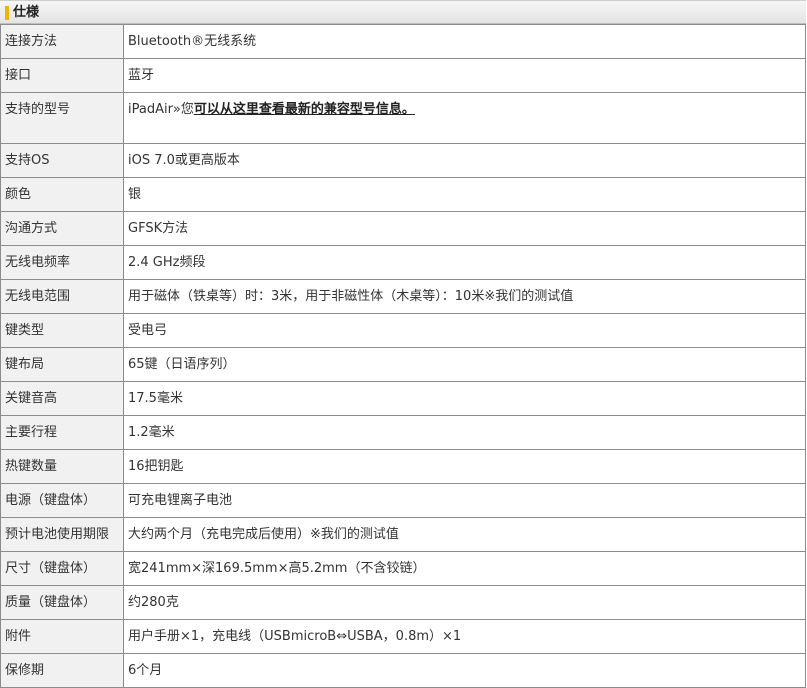 This screenshot has height=688, width=807. Describe the element at coordinates (62, 432) in the screenshot. I see `spec-label-cell: 主要行程` at that location.